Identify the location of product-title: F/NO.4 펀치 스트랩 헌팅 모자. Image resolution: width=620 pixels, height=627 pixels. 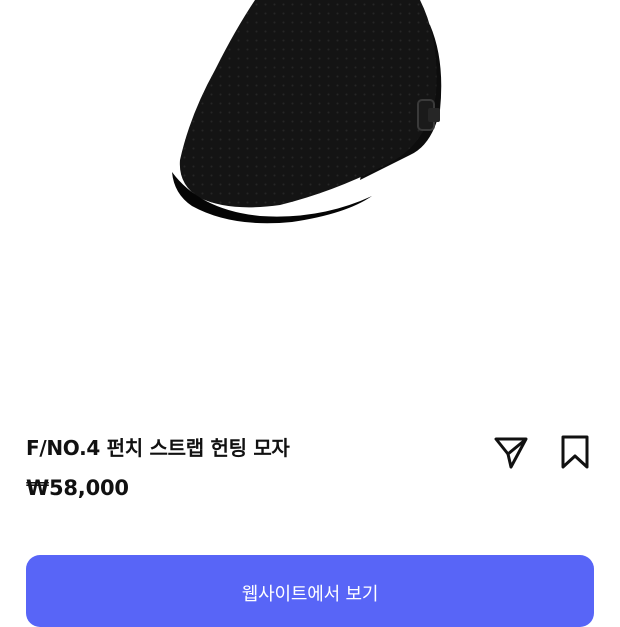
(158, 448).